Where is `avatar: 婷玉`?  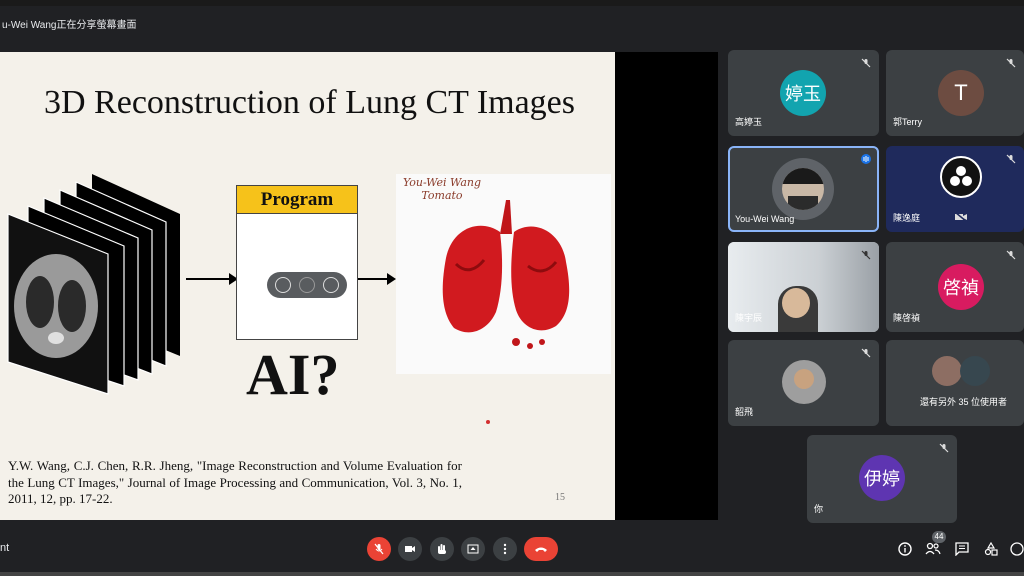 avatar: 婷玉 is located at coordinates (803, 93).